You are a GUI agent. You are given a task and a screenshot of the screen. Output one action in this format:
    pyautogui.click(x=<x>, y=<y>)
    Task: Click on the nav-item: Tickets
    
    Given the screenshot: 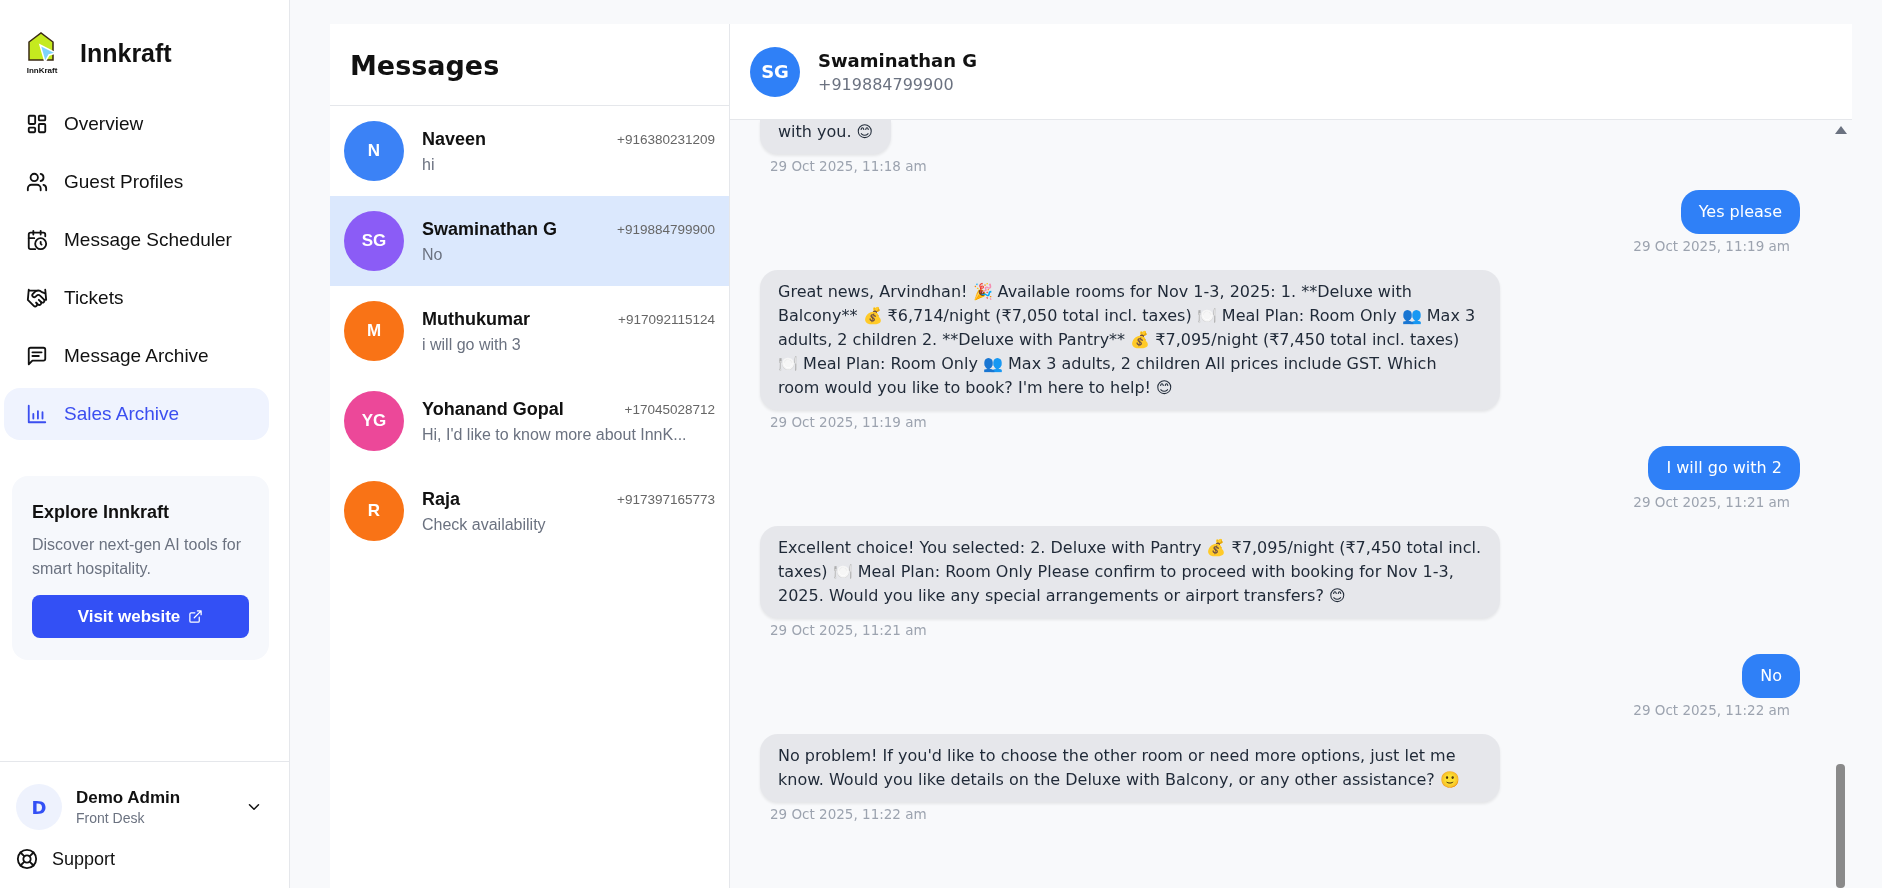 What is the action you would take?
    pyautogui.click(x=136, y=298)
    